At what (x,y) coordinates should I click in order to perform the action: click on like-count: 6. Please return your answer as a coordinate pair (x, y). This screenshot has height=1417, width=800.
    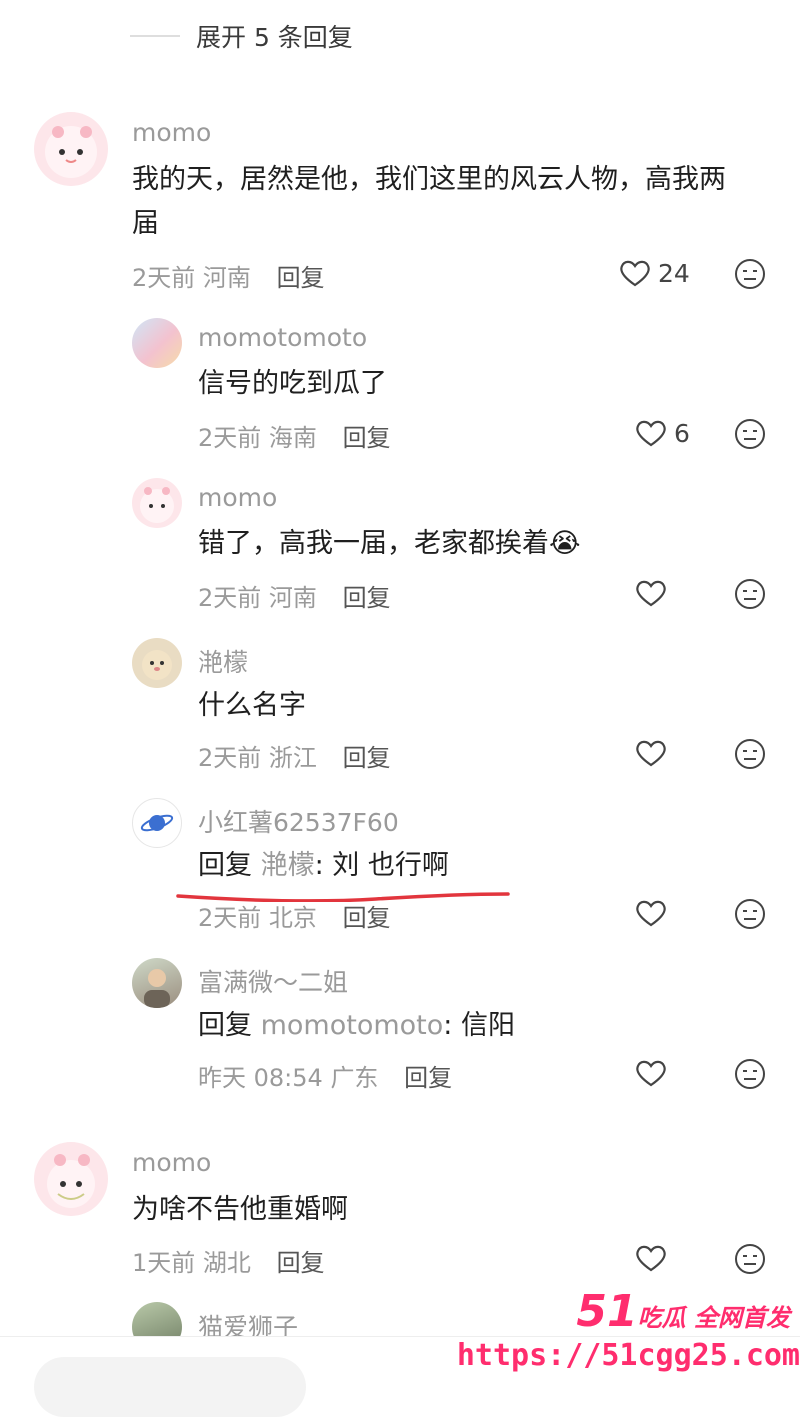
    Looking at the image, I should click on (682, 433).